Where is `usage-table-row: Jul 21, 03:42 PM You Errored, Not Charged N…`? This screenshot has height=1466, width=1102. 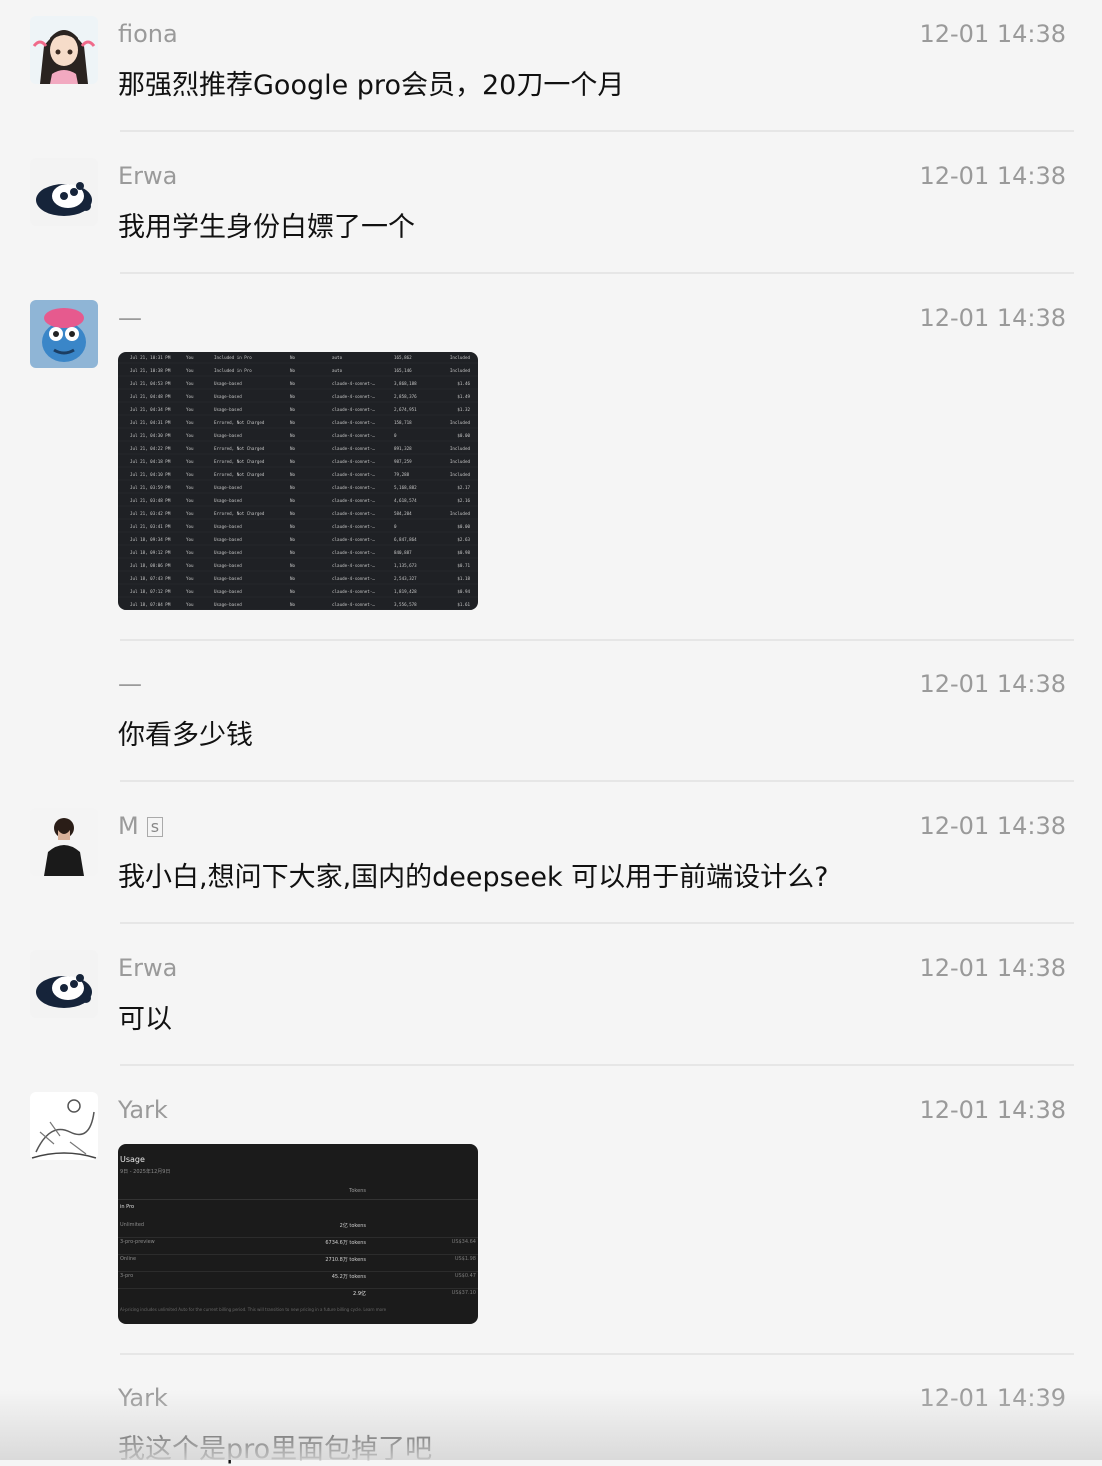
usage-table-row: Jul 21, 03:42 PM You Errored, Not Charged N… is located at coordinates (298, 515).